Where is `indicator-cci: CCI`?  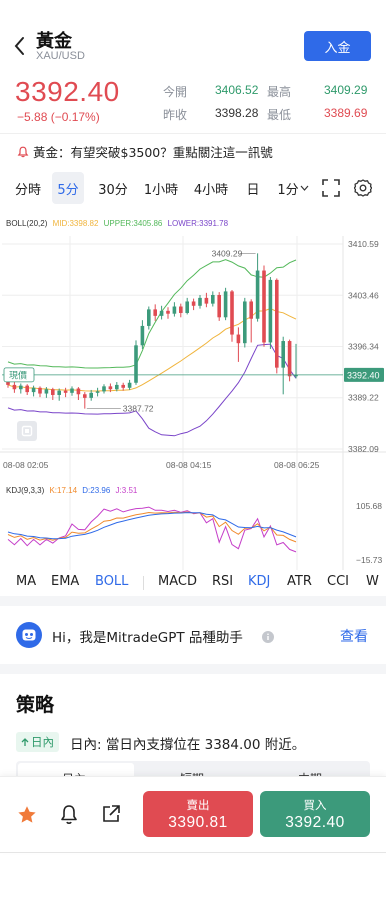 indicator-cci: CCI is located at coordinates (338, 584).